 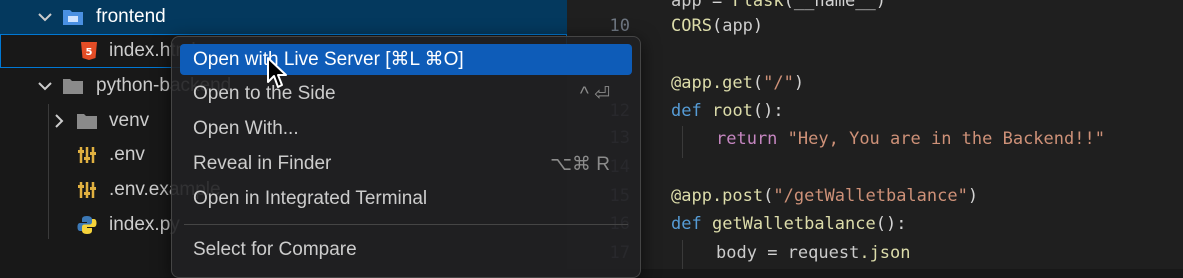 I want to click on menu-item-label: Open in Integrated Terminal, so click(x=310, y=198).